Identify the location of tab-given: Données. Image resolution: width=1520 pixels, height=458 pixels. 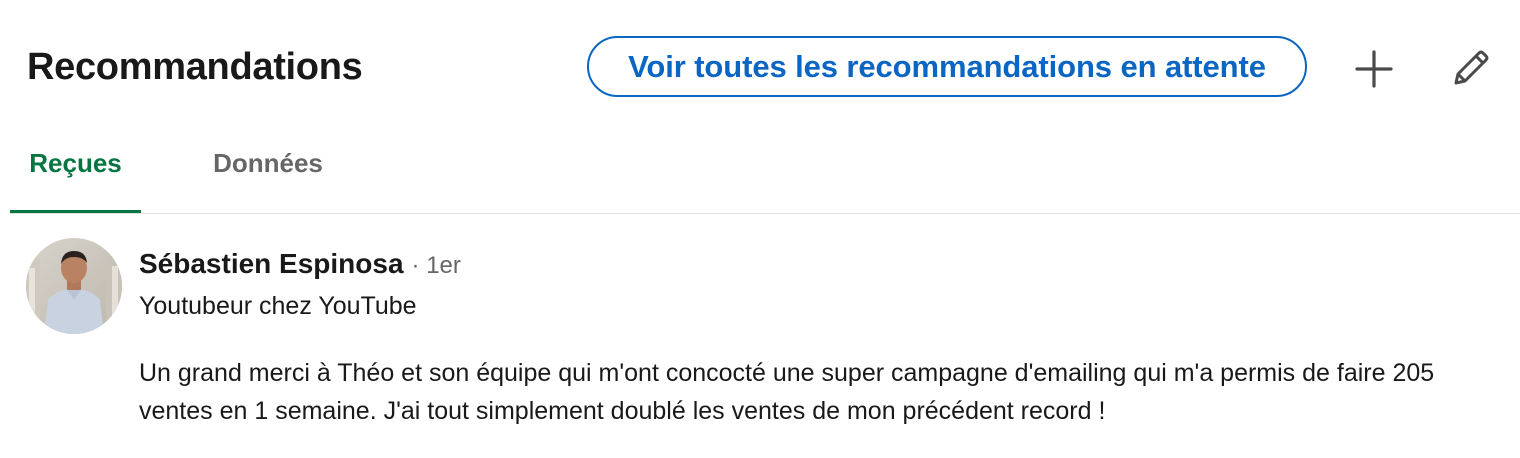
(268, 170).